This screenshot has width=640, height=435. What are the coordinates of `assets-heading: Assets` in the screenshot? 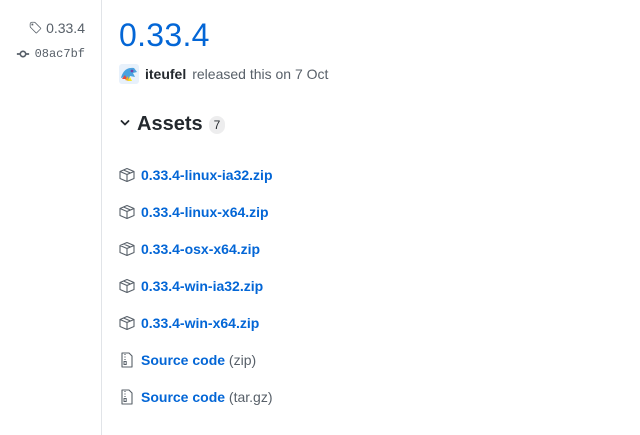 It's located at (170, 124).